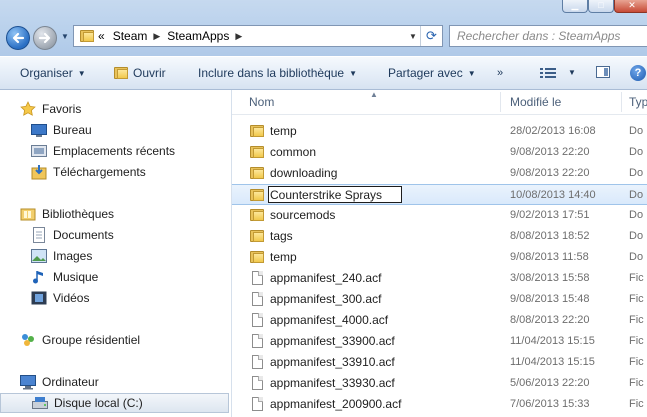 The image size is (647, 417). I want to click on open-label: Ouvrir, so click(149, 73).